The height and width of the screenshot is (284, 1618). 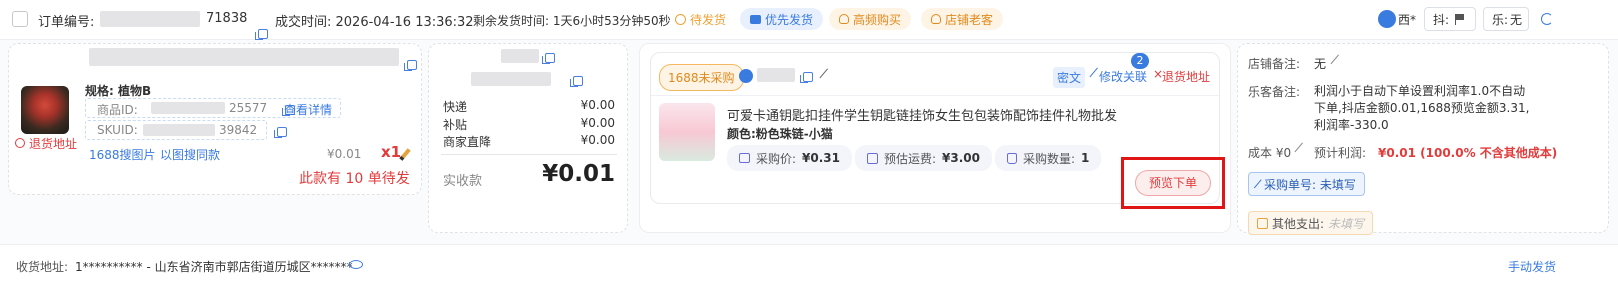 I want to click on goods-id-suffix: 25577, so click(x=248, y=108).